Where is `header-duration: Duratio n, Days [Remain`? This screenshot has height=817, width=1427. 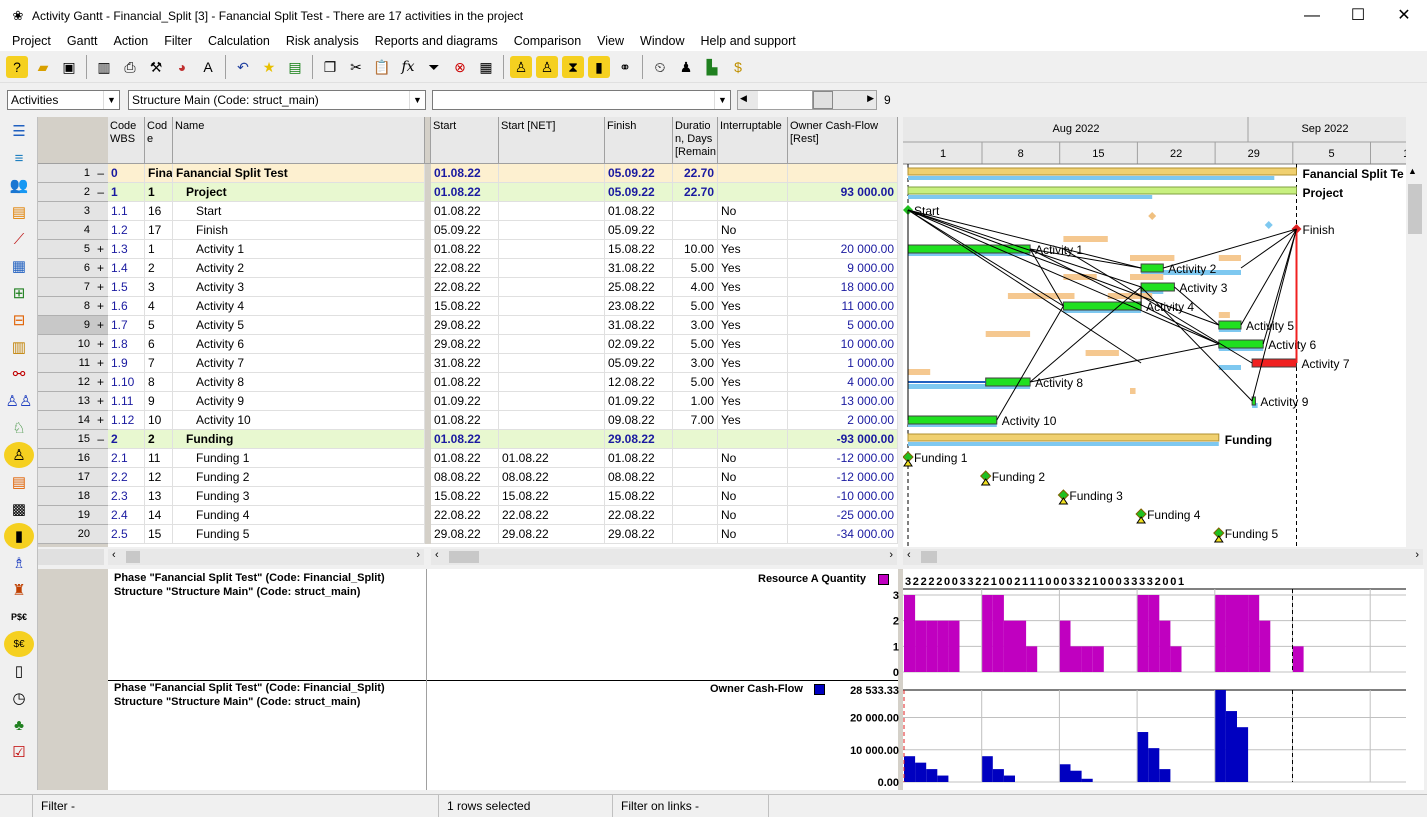
header-duration: Duratio n, Days [Remain is located at coordinates (695, 140).